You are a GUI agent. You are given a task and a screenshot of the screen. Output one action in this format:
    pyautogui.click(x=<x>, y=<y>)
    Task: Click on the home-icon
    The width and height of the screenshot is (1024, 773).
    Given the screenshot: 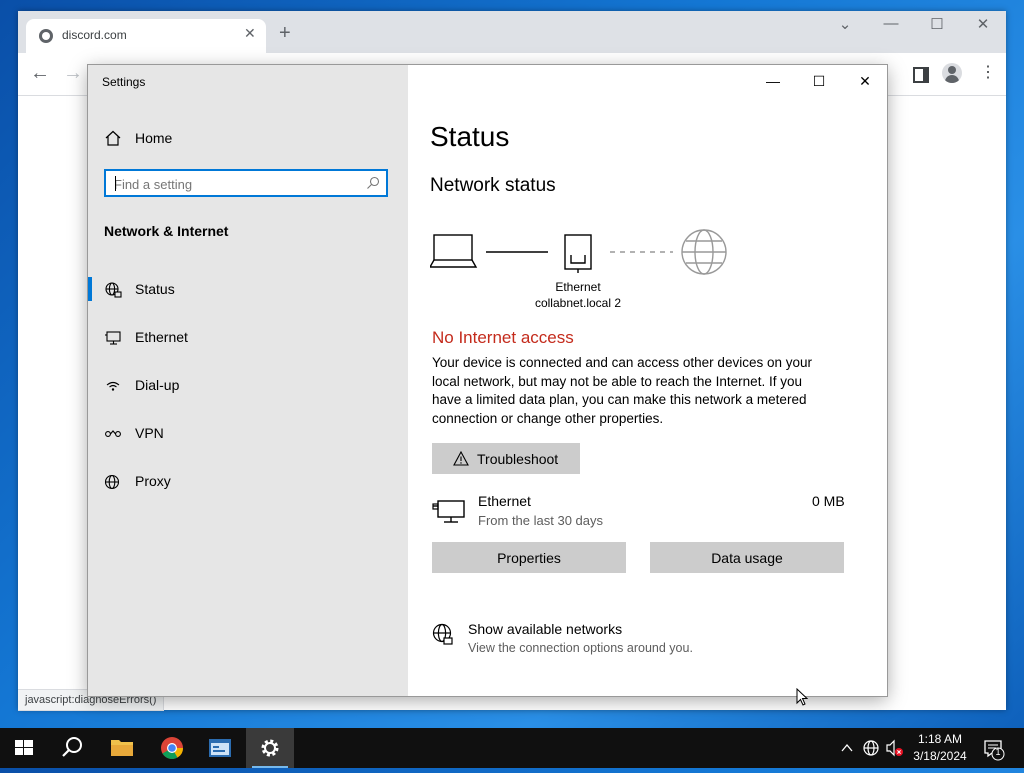 What is the action you would take?
    pyautogui.click(x=113, y=138)
    